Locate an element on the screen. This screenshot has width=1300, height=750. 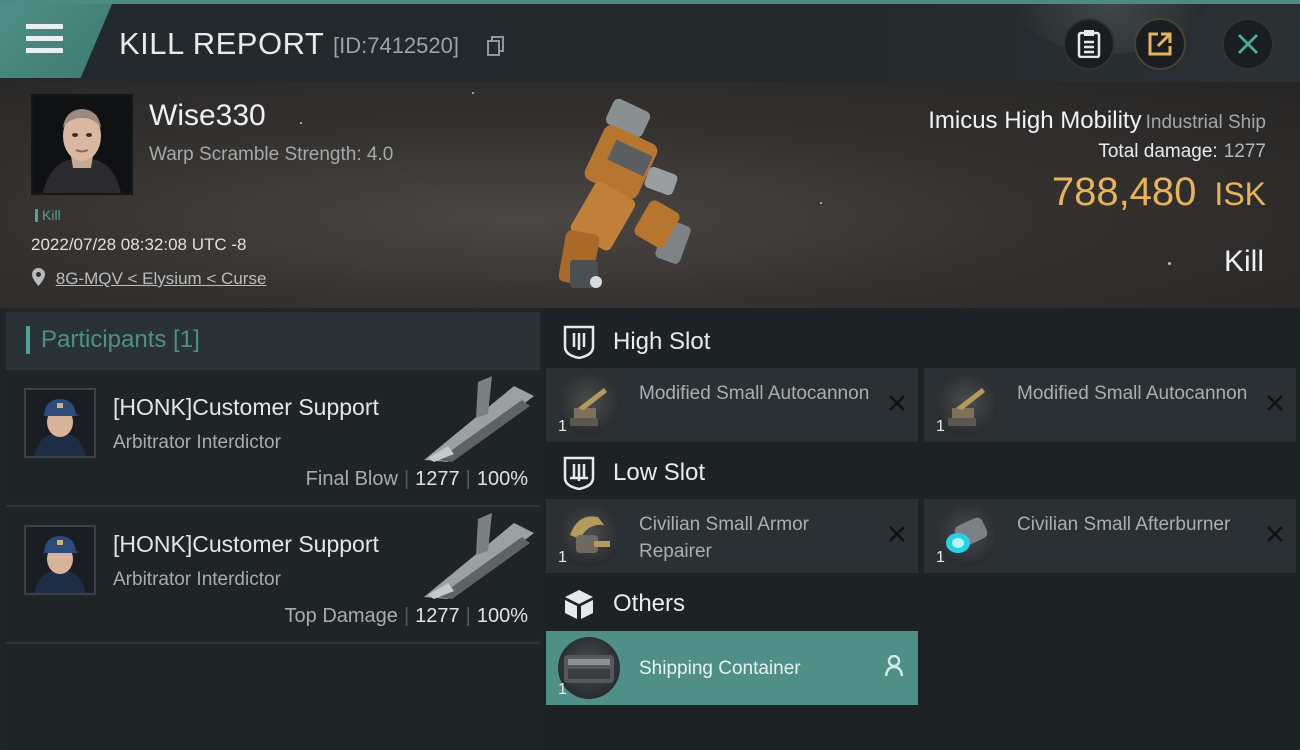
isk-amount: 788,480 is located at coordinates (1124, 192).